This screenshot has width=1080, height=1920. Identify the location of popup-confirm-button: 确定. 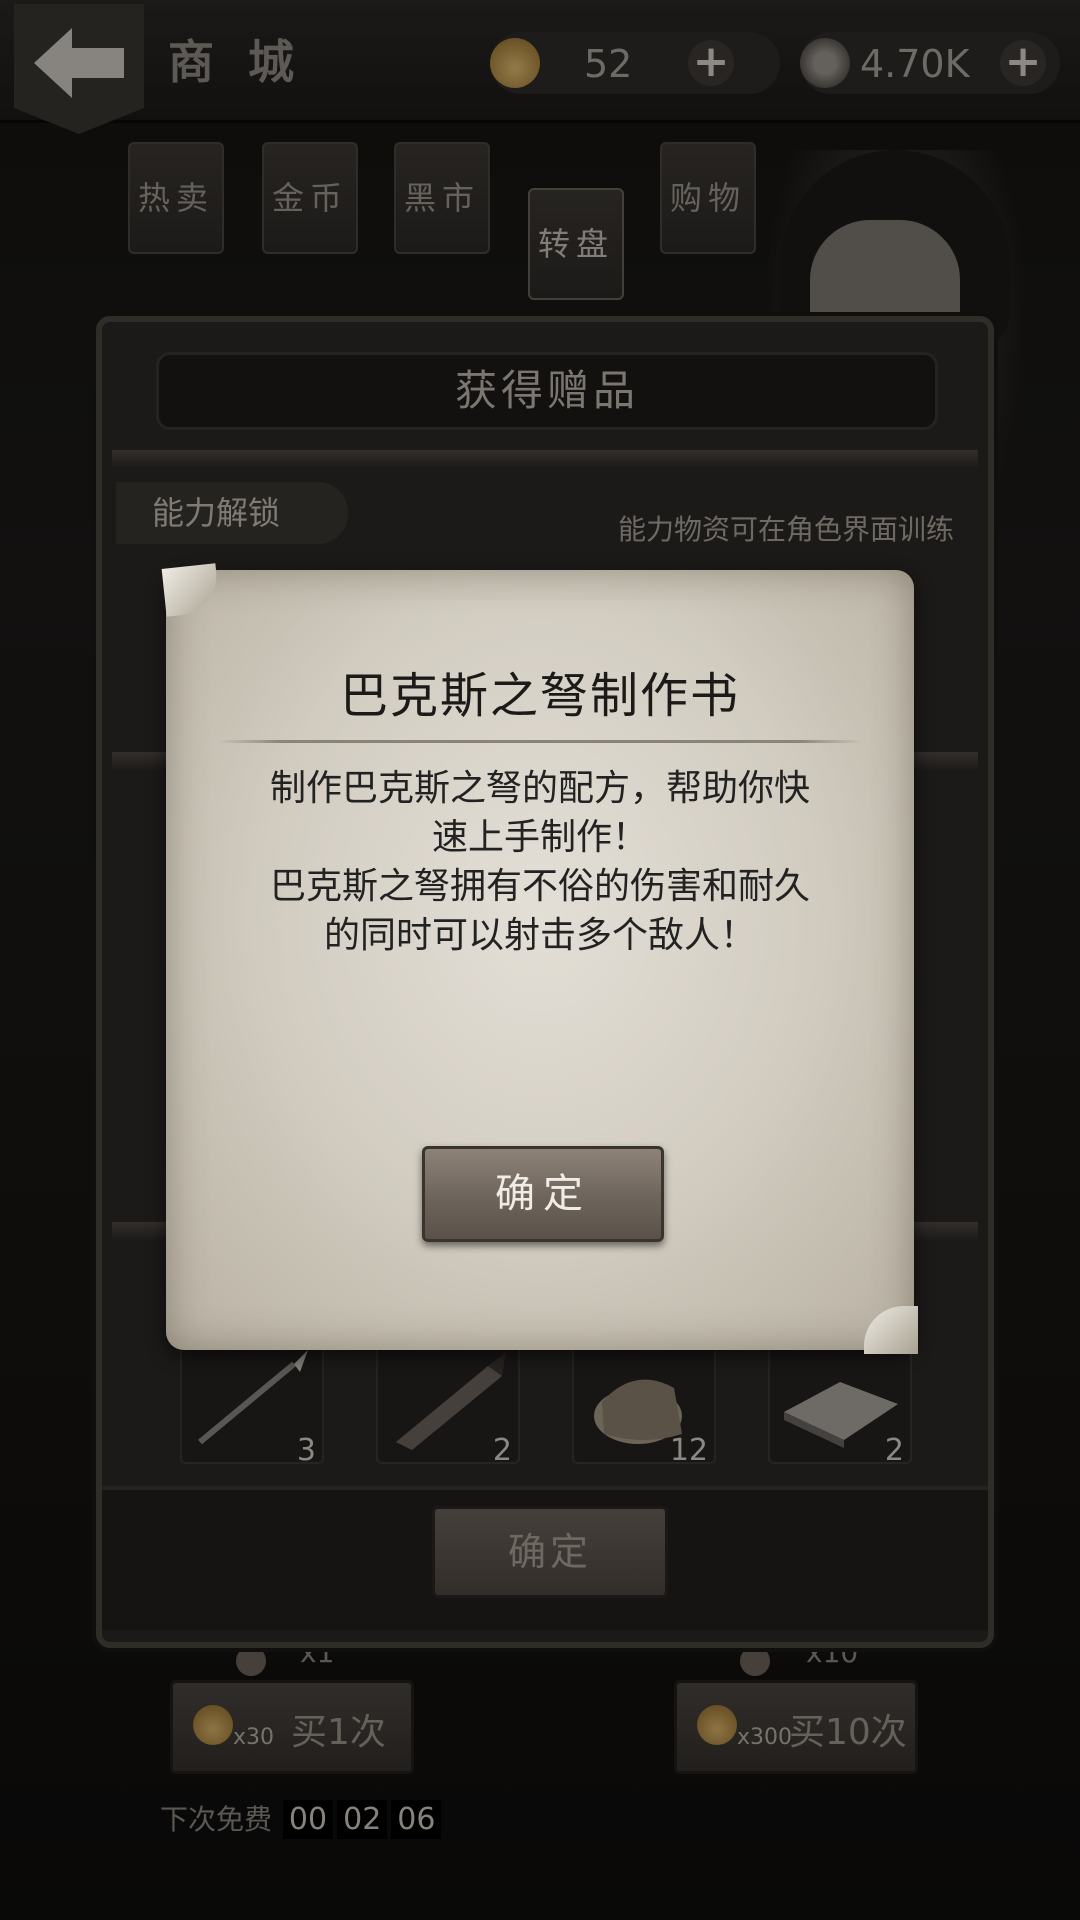
(543, 1194).